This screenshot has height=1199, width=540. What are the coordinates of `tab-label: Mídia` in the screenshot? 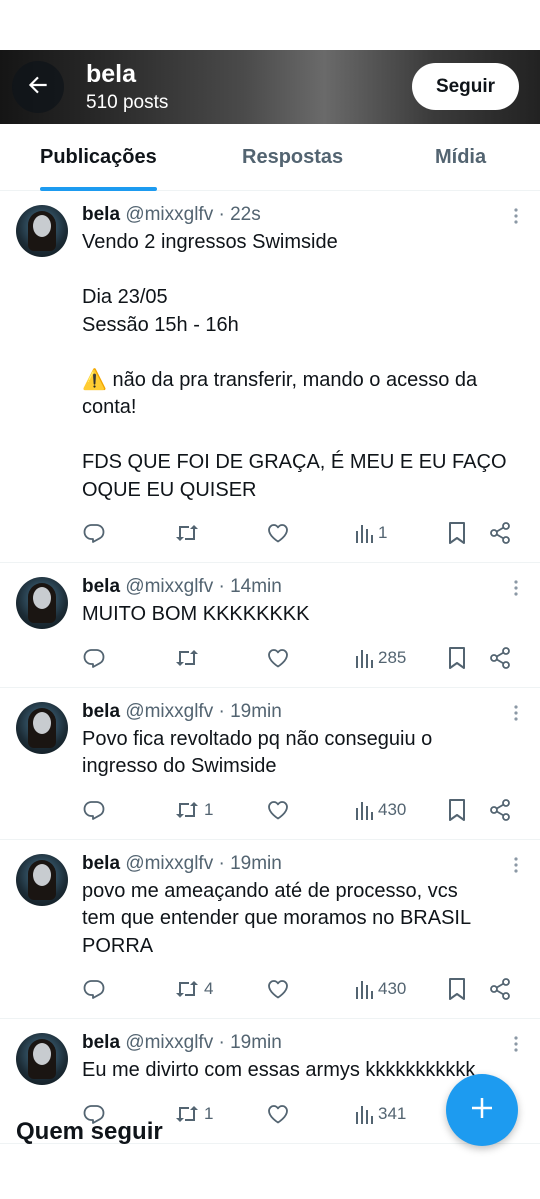 It's located at (461, 157).